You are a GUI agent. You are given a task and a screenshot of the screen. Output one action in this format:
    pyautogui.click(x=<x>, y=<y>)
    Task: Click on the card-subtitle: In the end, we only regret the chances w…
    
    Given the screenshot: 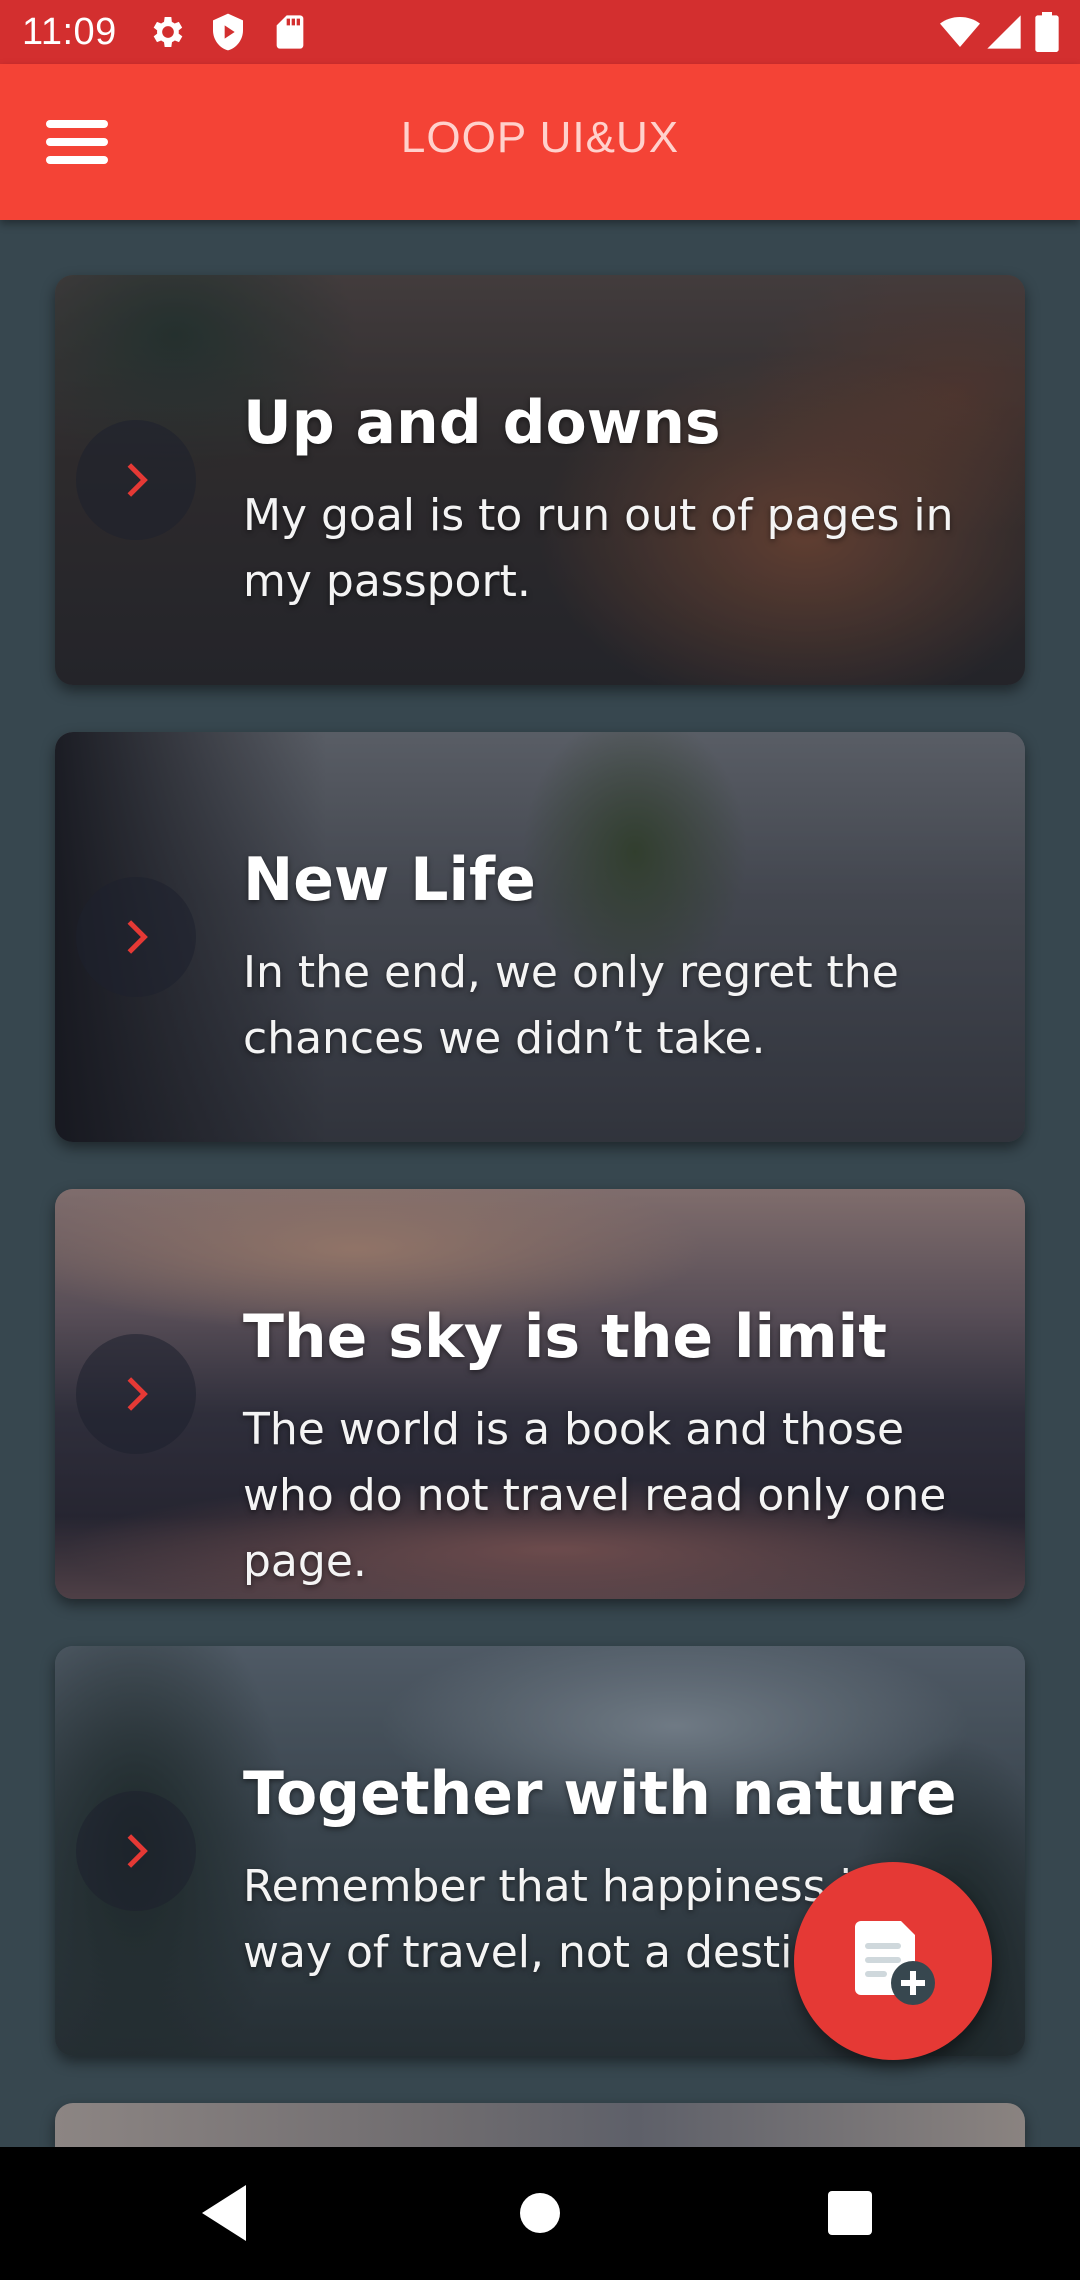 What is the action you would take?
    pyautogui.click(x=571, y=1005)
    